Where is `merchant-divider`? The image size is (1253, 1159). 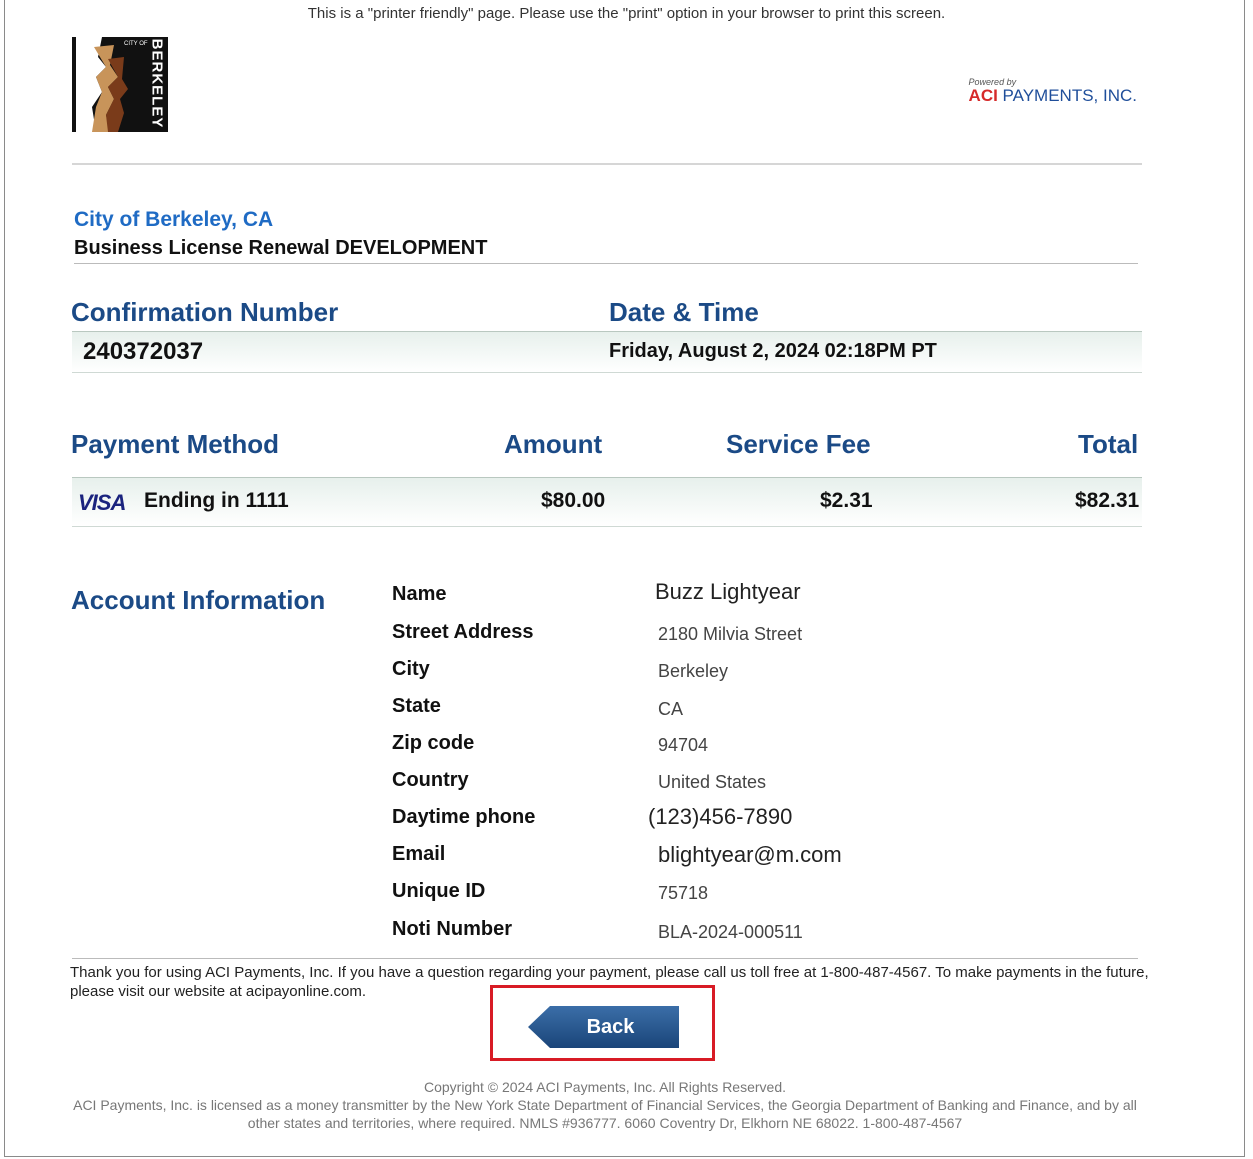
merchant-divider is located at coordinates (606, 263).